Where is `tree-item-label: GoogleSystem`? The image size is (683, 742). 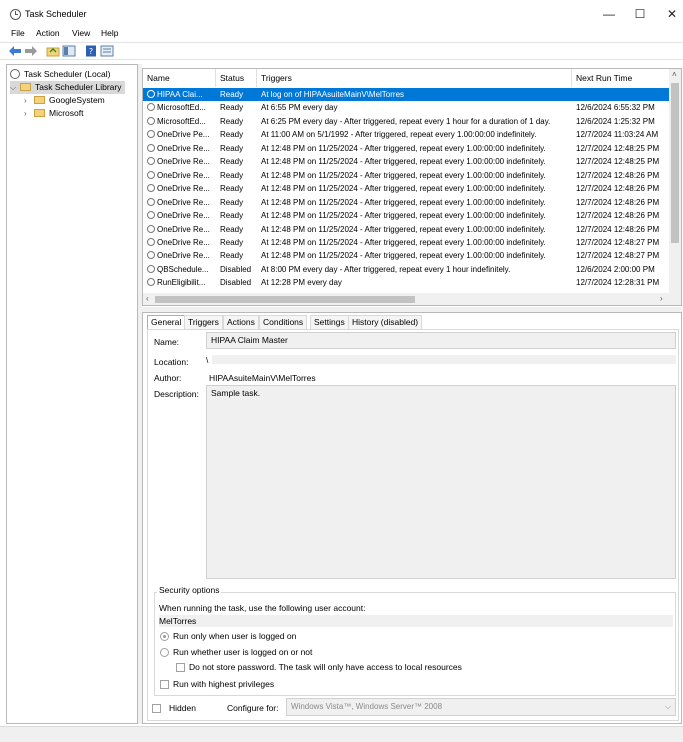 tree-item-label: GoogleSystem is located at coordinates (77, 100).